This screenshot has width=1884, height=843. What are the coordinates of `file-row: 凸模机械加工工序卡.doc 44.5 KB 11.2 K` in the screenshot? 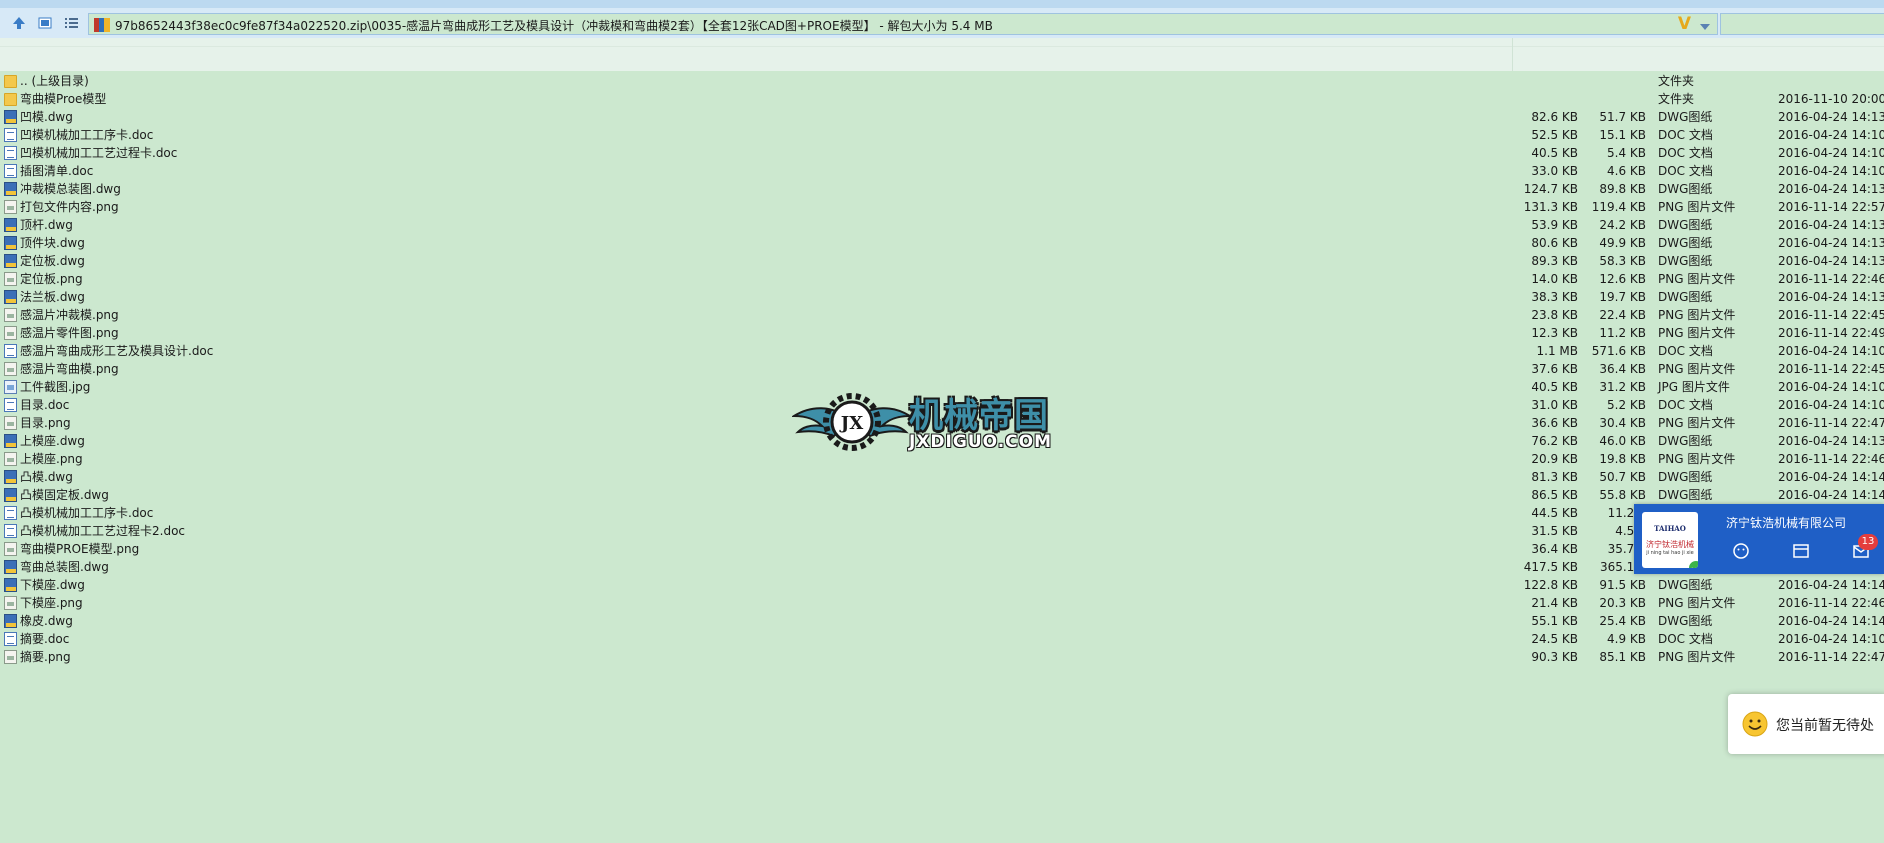 It's located at (942, 513).